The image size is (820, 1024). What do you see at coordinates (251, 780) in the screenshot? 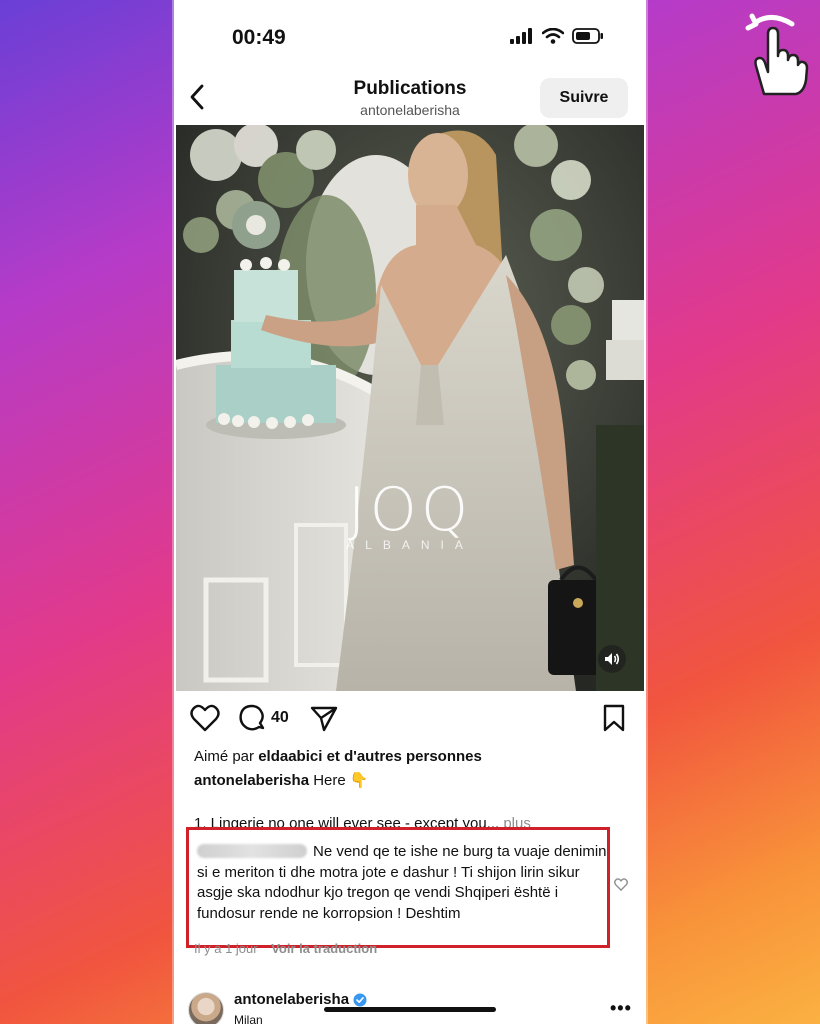
I see `caption-username: antonelaberisha` at bounding box center [251, 780].